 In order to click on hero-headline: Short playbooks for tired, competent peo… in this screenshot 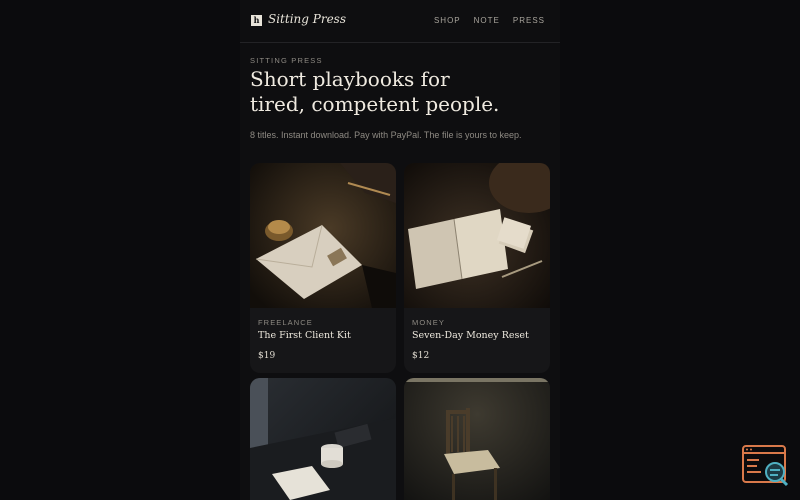, I will do `click(400, 92)`.